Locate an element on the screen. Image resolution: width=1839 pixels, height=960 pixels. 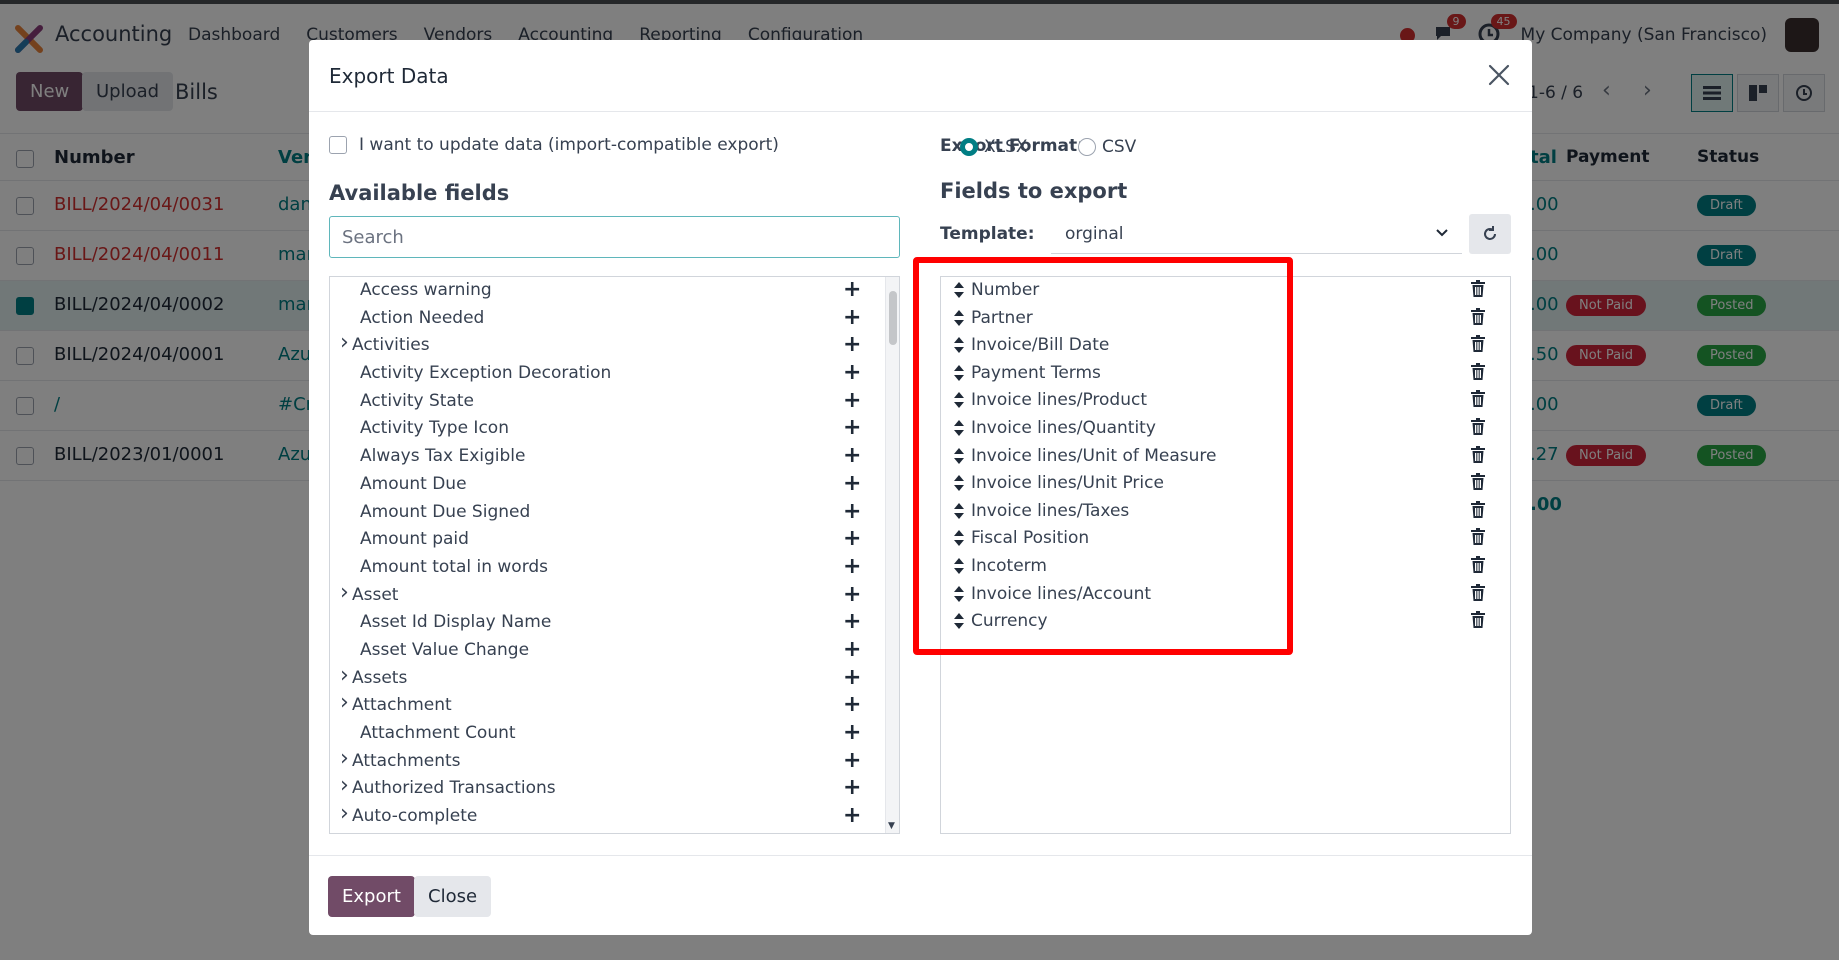
available-field-row: Activity Exception Decoration + is located at coordinates (614, 374).